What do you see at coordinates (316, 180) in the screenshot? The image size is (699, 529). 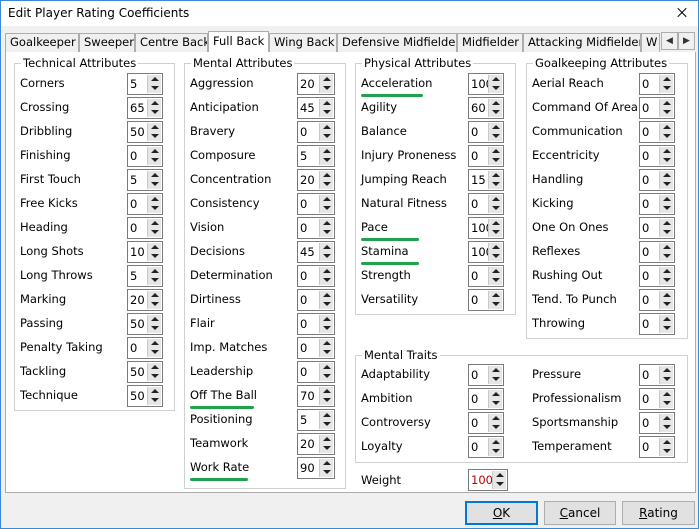 I see `concentration-stepper: 20` at bounding box center [316, 180].